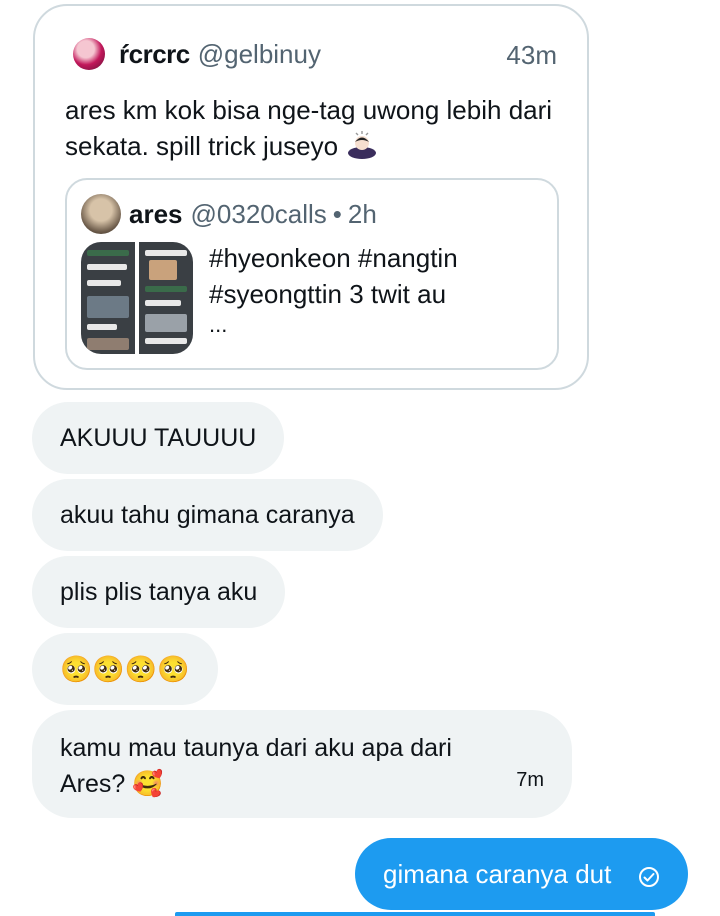 This screenshot has width=720, height=916. I want to click on thumbnail-image-left, so click(108, 298).